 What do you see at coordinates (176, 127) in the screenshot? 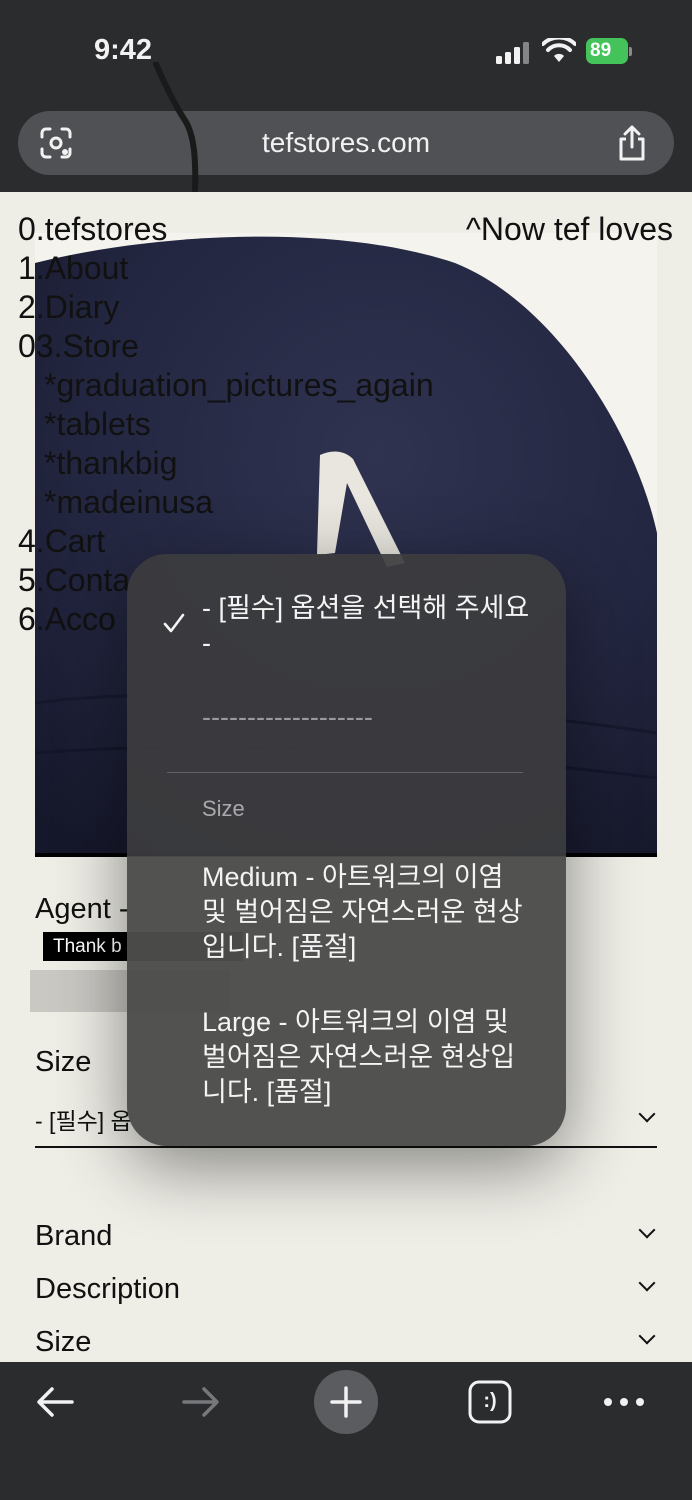
I see `pen-scribble` at bounding box center [176, 127].